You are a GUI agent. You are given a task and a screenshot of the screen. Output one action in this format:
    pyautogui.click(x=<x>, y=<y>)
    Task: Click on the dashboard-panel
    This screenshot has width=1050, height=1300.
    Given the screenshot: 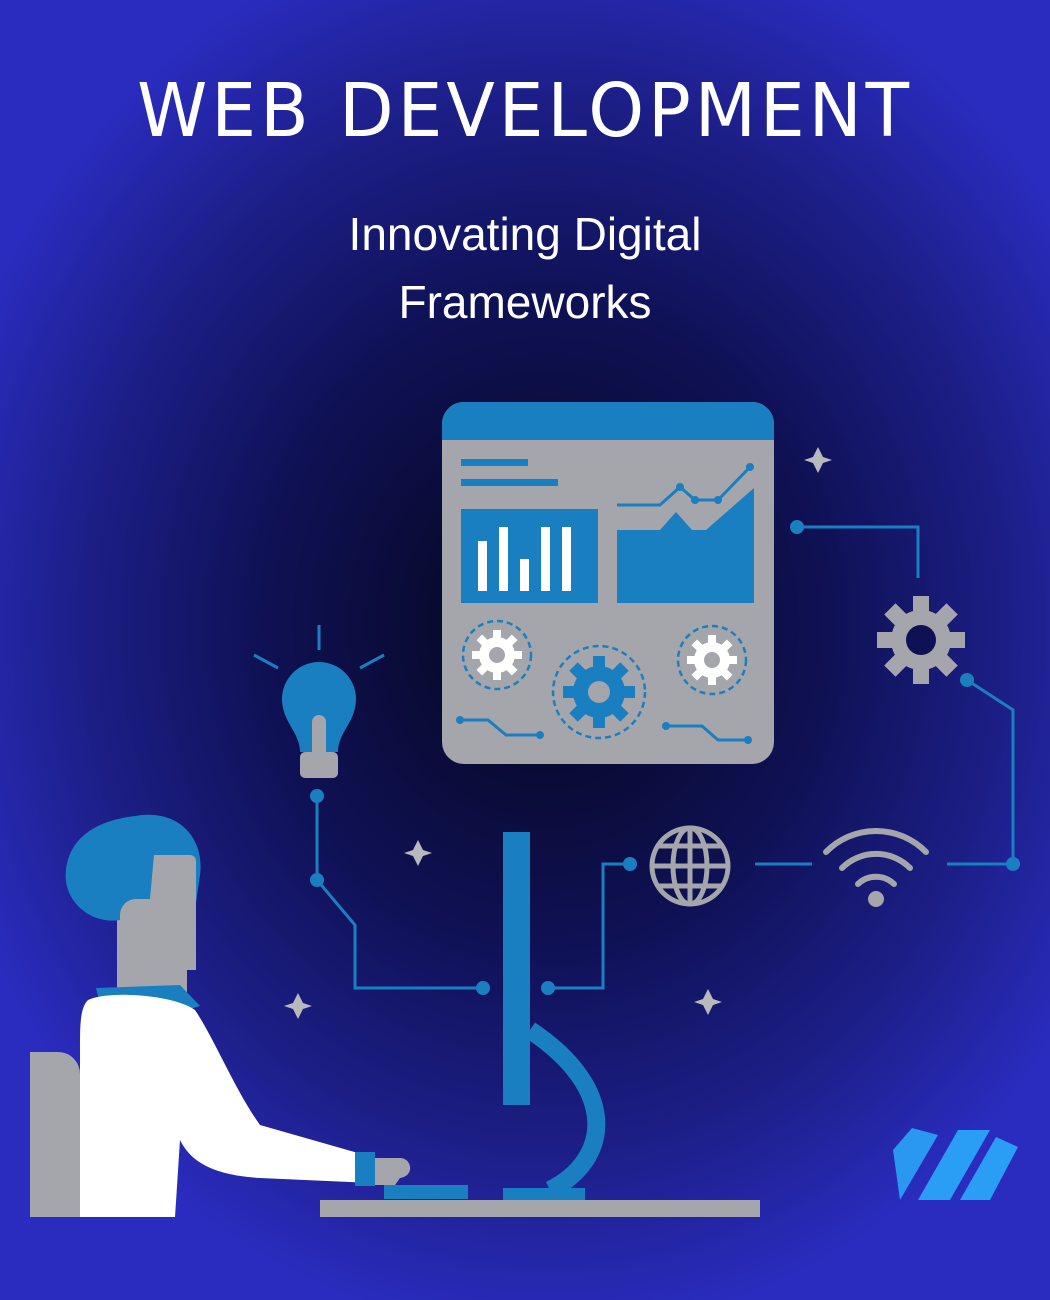 What is the action you would take?
    pyautogui.click(x=608, y=583)
    